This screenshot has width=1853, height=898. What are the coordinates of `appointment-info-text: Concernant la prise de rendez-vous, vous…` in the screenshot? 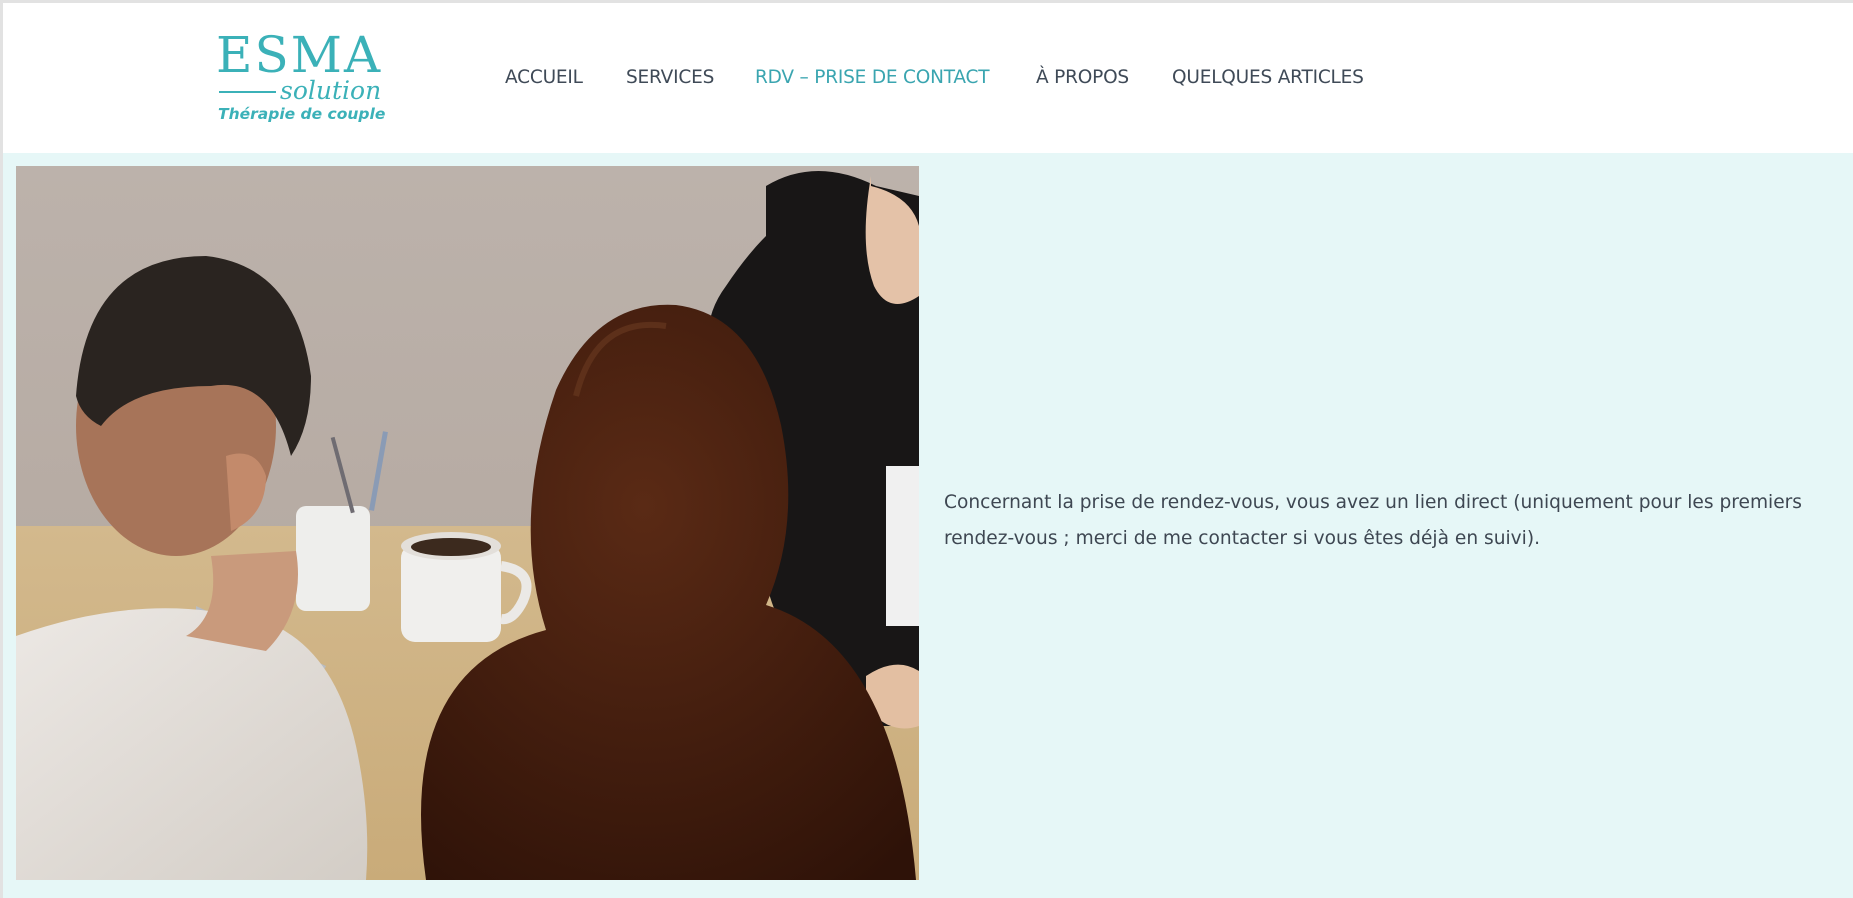 It's located at (1373, 520).